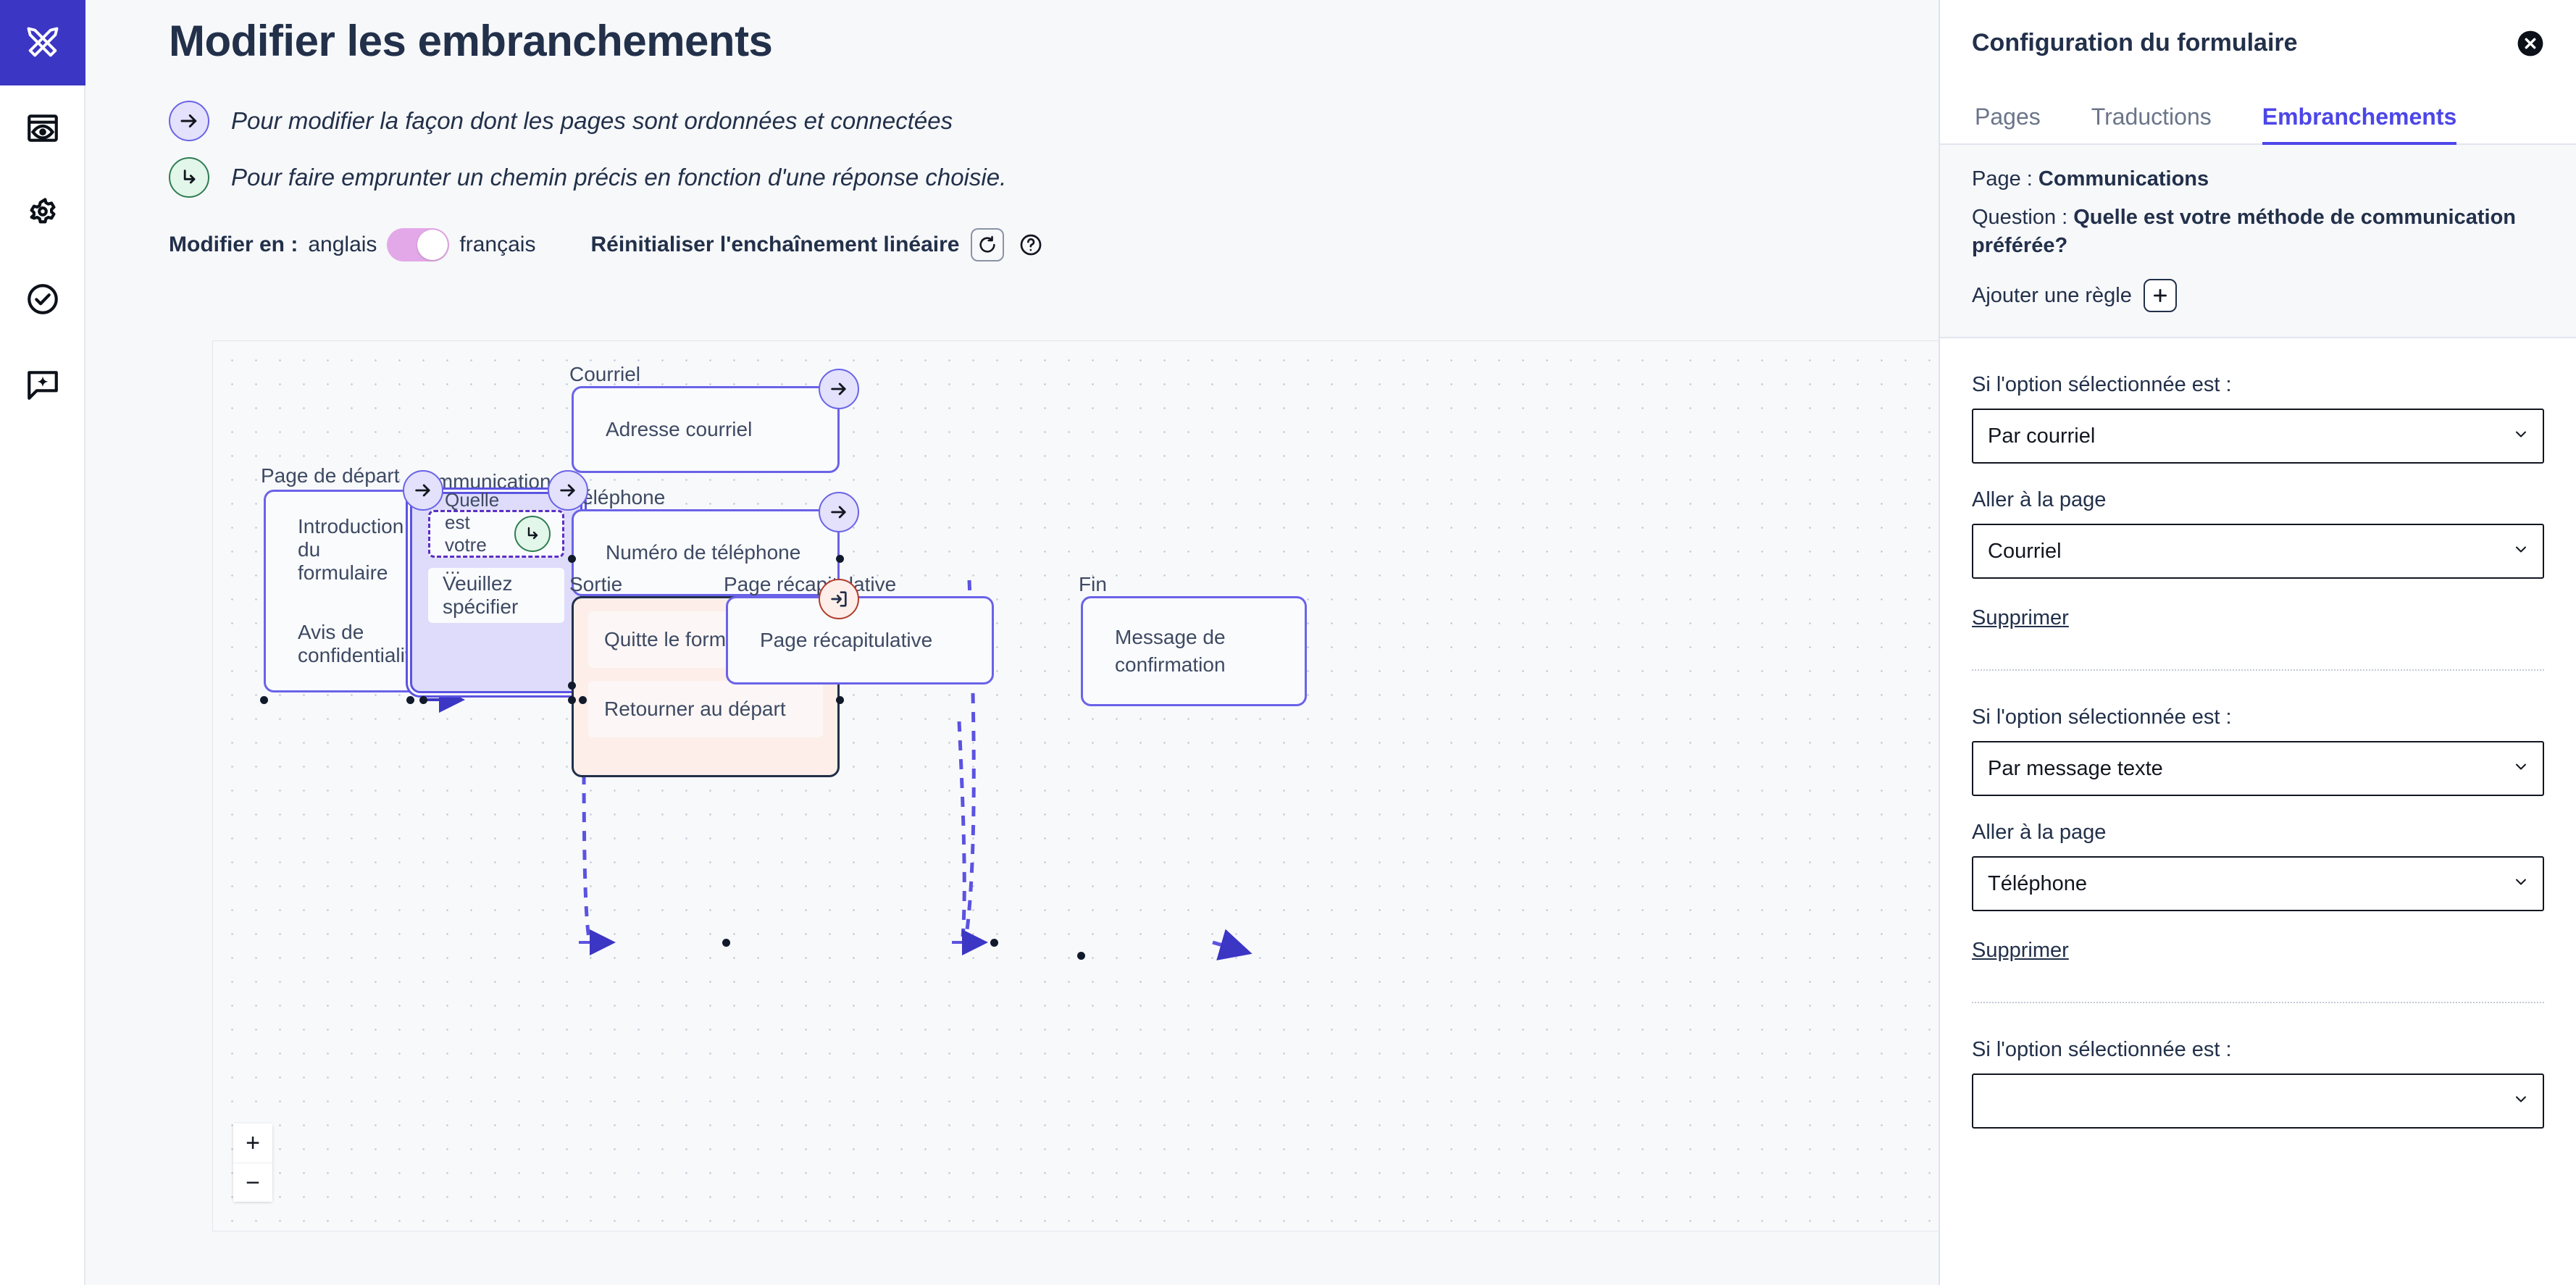 The image size is (2576, 1285). Describe the element at coordinates (605, 374) in the screenshot. I see `node-label-courriel: Courriel` at that location.